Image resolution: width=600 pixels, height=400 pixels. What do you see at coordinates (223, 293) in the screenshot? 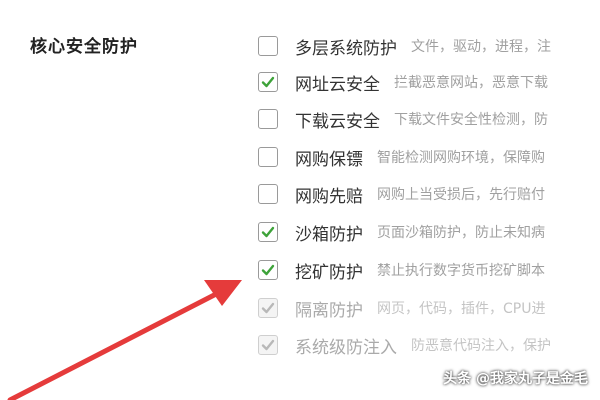
I see `arrow-head` at bounding box center [223, 293].